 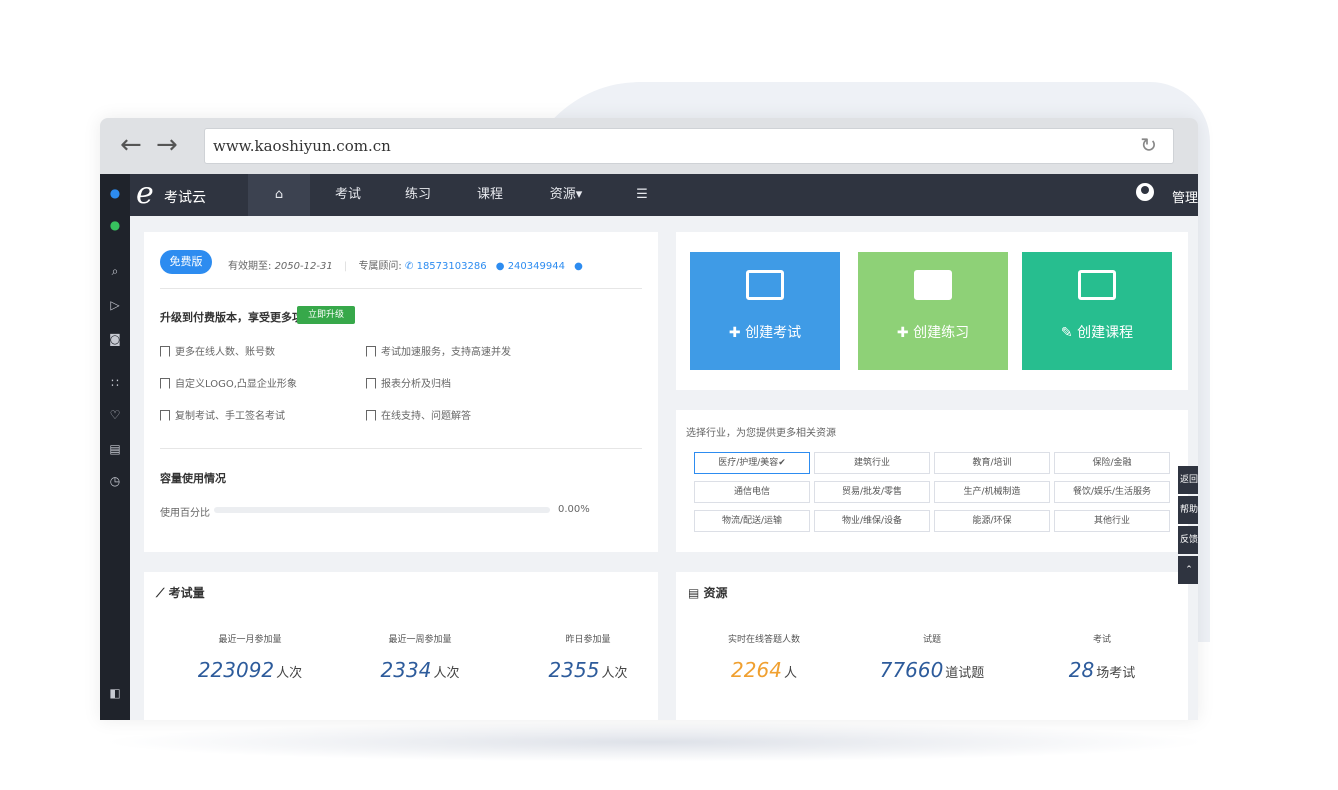 I want to click on url-text: www.kaoshiyun.com.cn, so click(x=302, y=146).